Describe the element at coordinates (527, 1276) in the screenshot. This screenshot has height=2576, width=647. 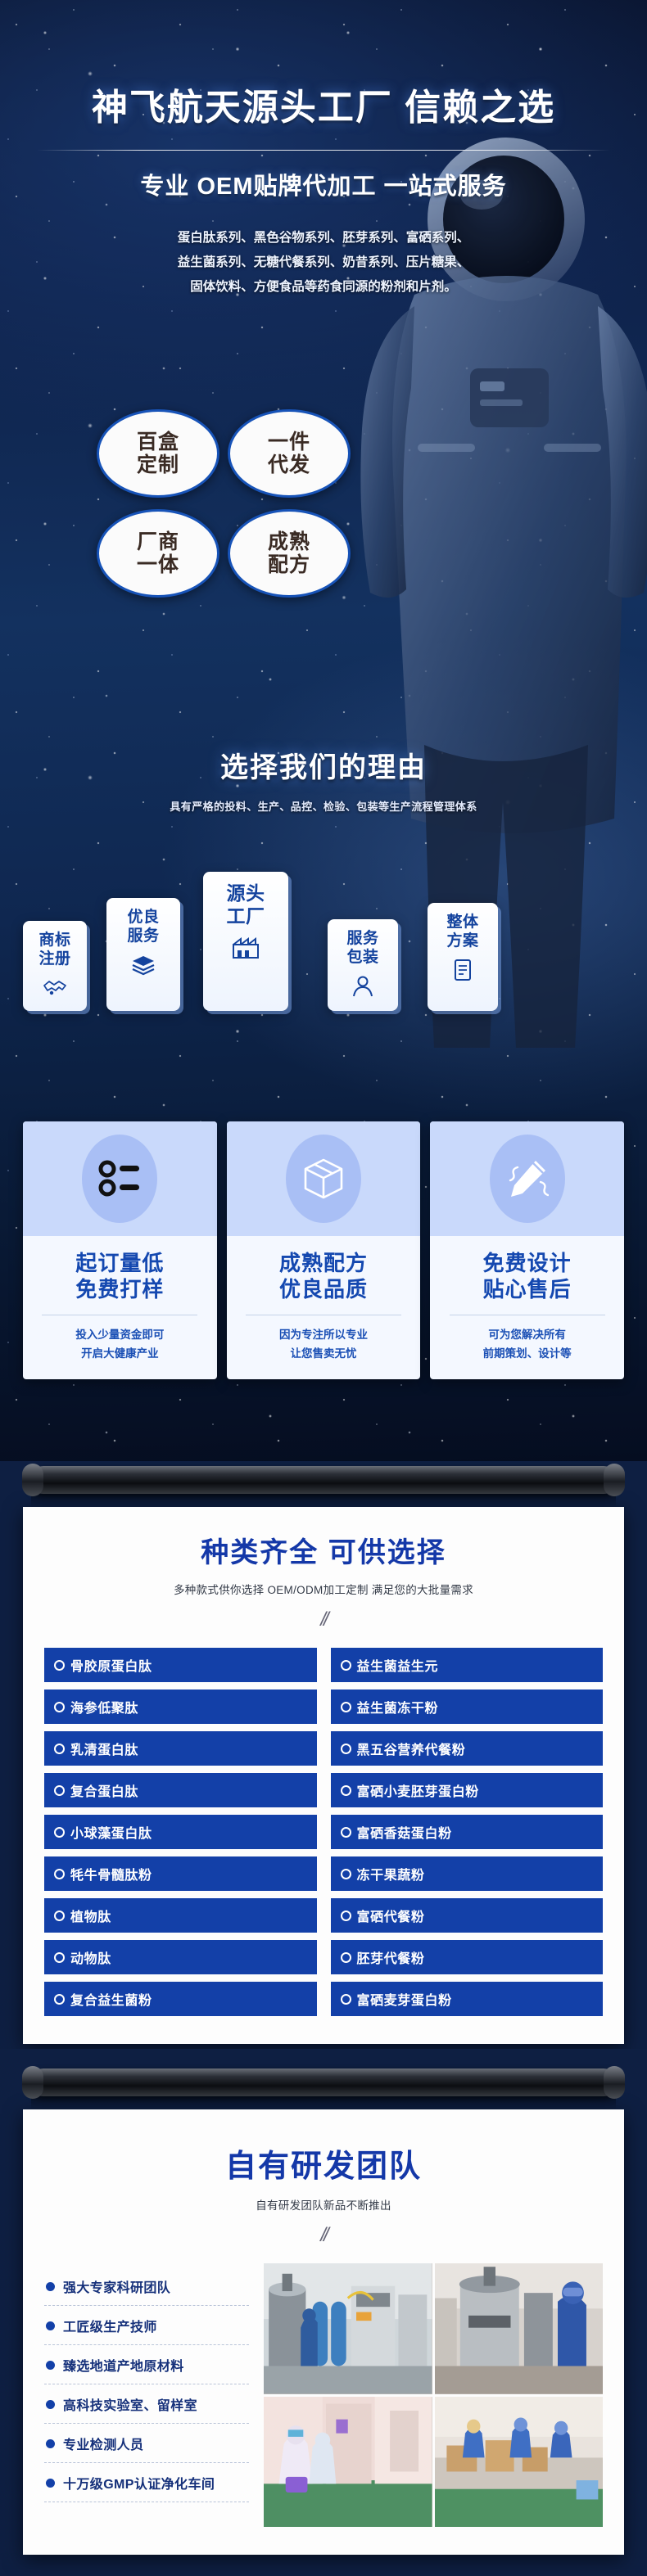
I see `feature-card-title: 免费设计 贴心售后` at that location.